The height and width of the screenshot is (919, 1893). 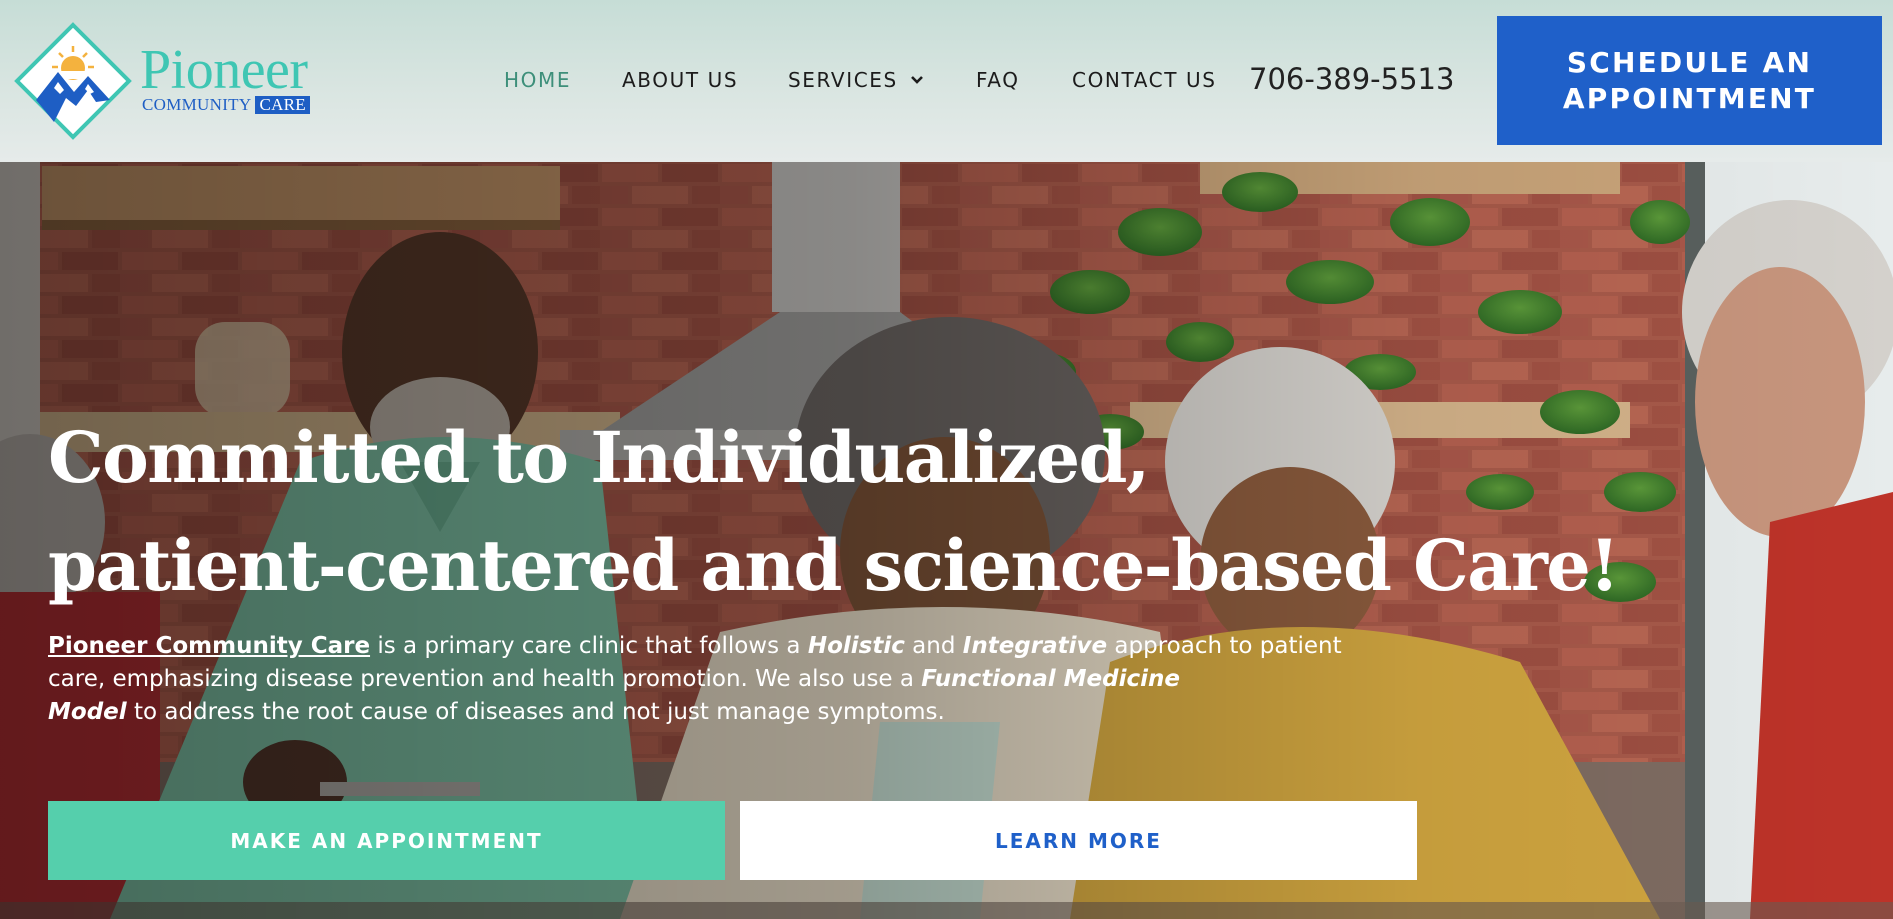 I want to click on learn-more-button: LEARN MORE, so click(x=1078, y=840).